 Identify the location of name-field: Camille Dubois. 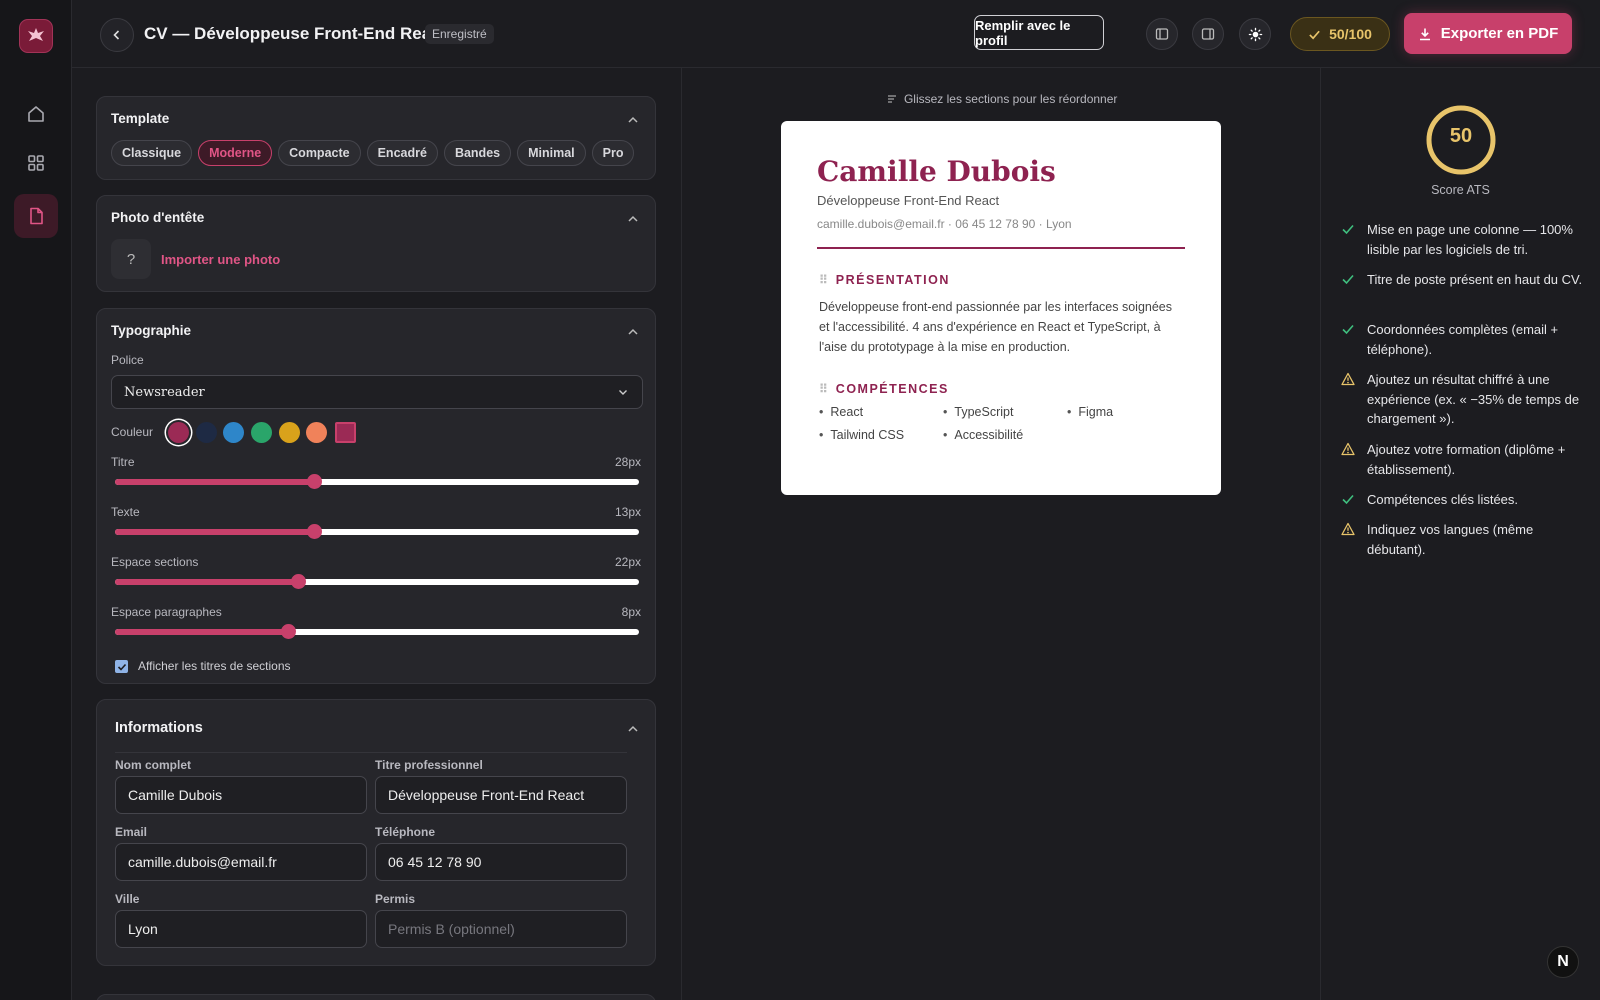
(241, 795).